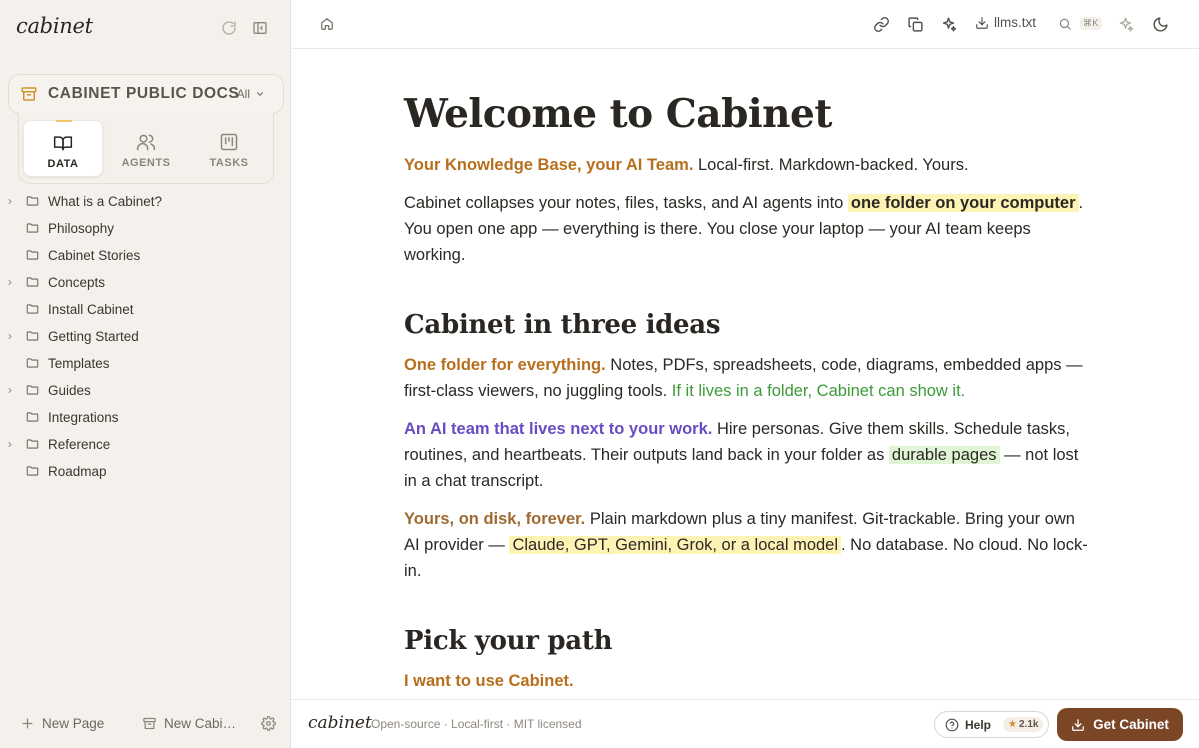  What do you see at coordinates (145, 201) in the screenshot?
I see `tree-item: What is a Cabinet?` at bounding box center [145, 201].